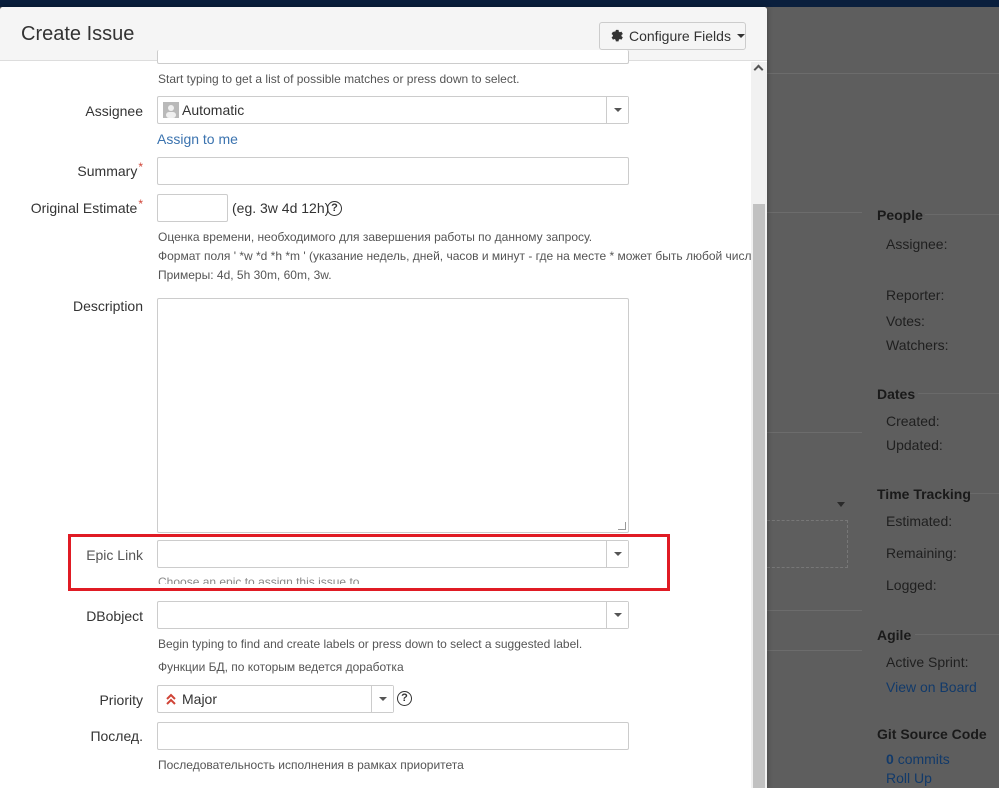  Describe the element at coordinates (911, 585) in the screenshot. I see `logged-detail-label: Logged:` at that location.